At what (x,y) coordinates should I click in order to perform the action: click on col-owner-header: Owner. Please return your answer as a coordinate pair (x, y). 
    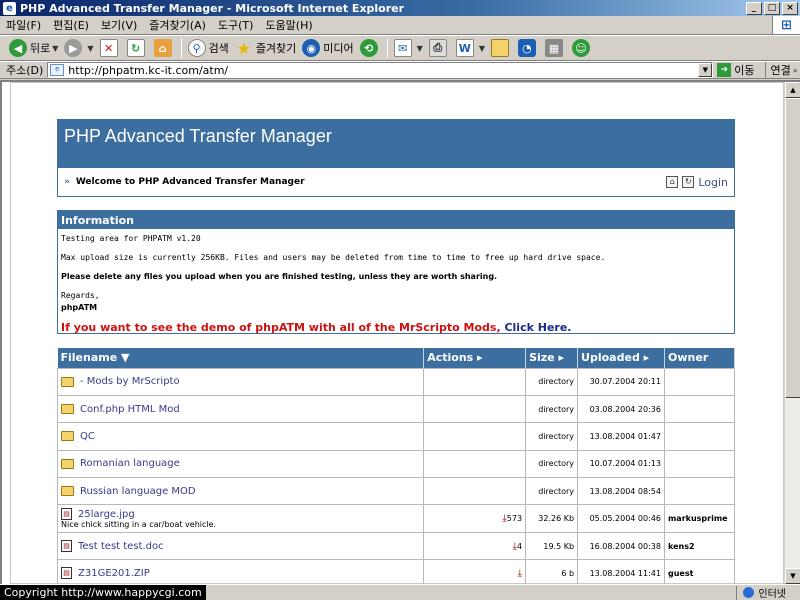
    Looking at the image, I should click on (700, 358).